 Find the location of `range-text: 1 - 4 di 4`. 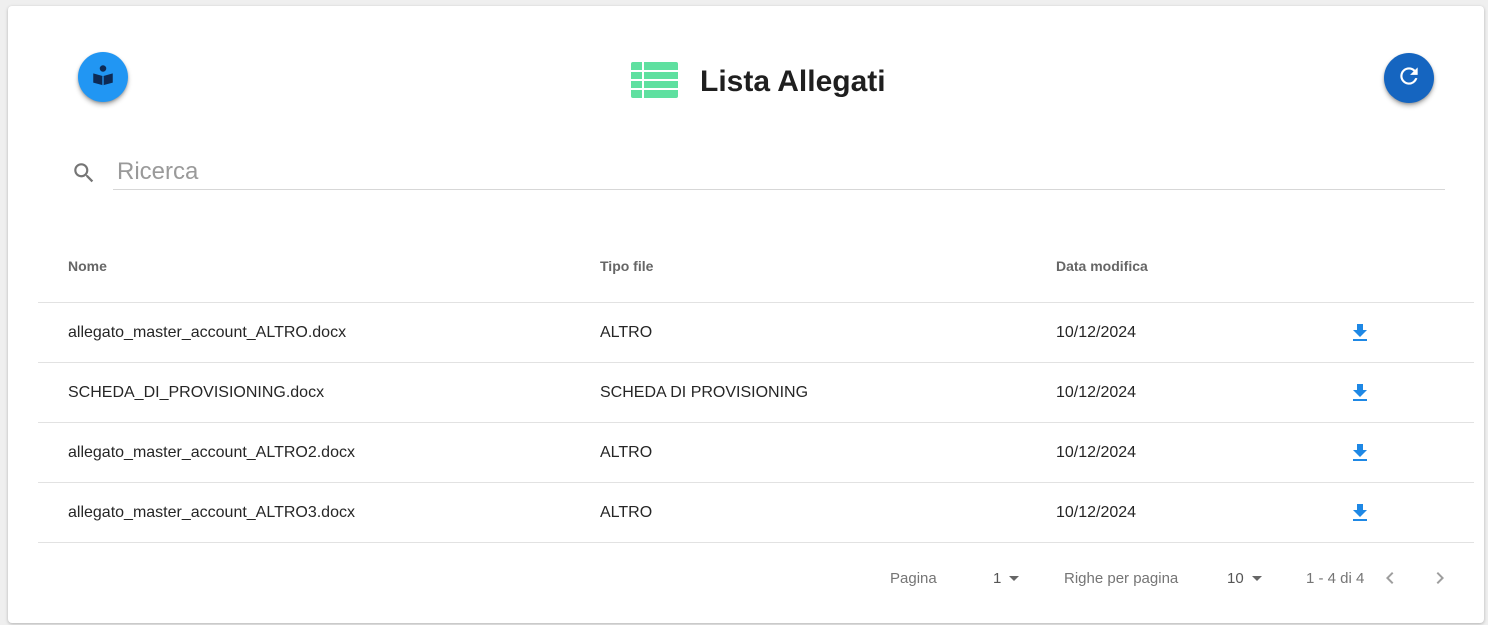

range-text: 1 - 4 di 4 is located at coordinates (1335, 578).